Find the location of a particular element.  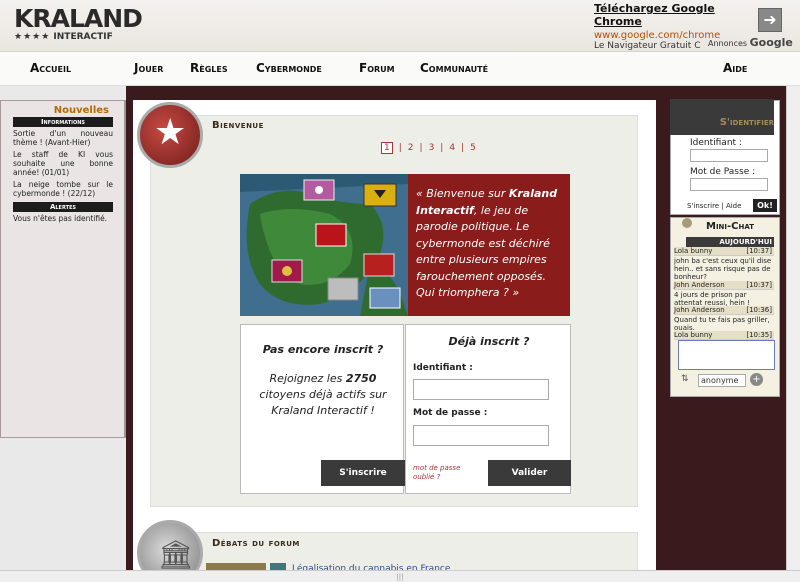

chat-author: John Anderson [10:37] is located at coordinates (724, 285).